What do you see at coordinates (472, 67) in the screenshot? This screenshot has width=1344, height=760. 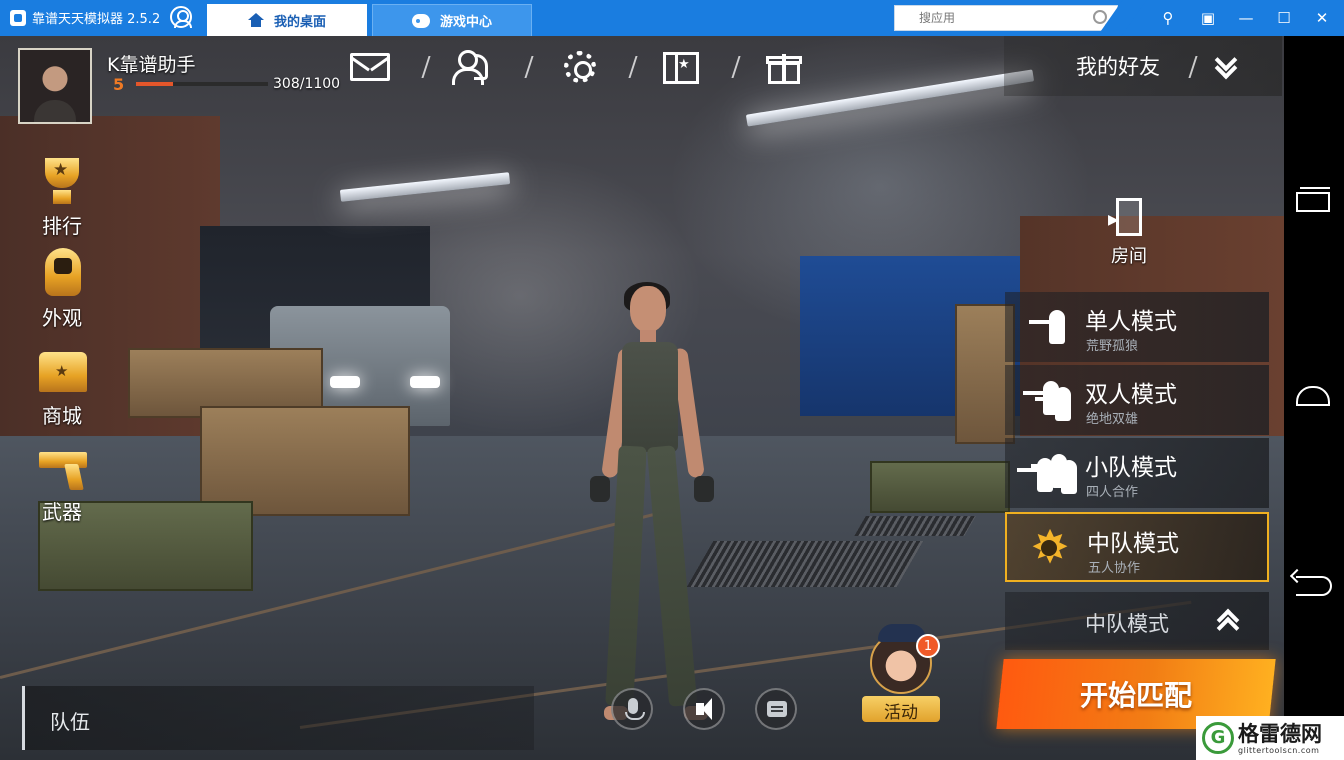 I see `friends-icon` at bounding box center [472, 67].